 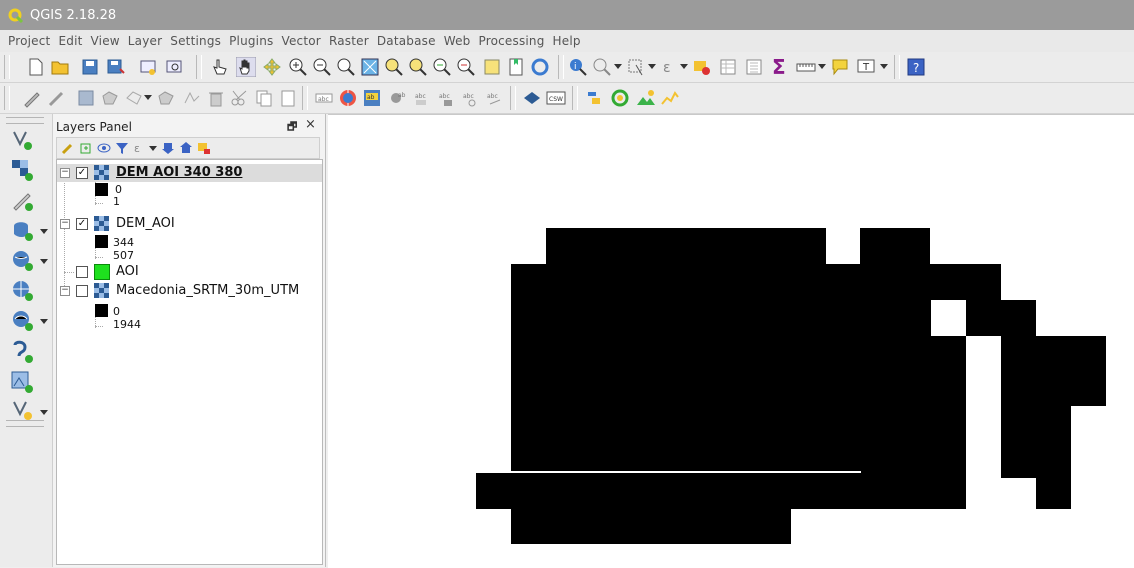 What do you see at coordinates (492, 67) in the screenshot?
I see `new-map-view-icon` at bounding box center [492, 67].